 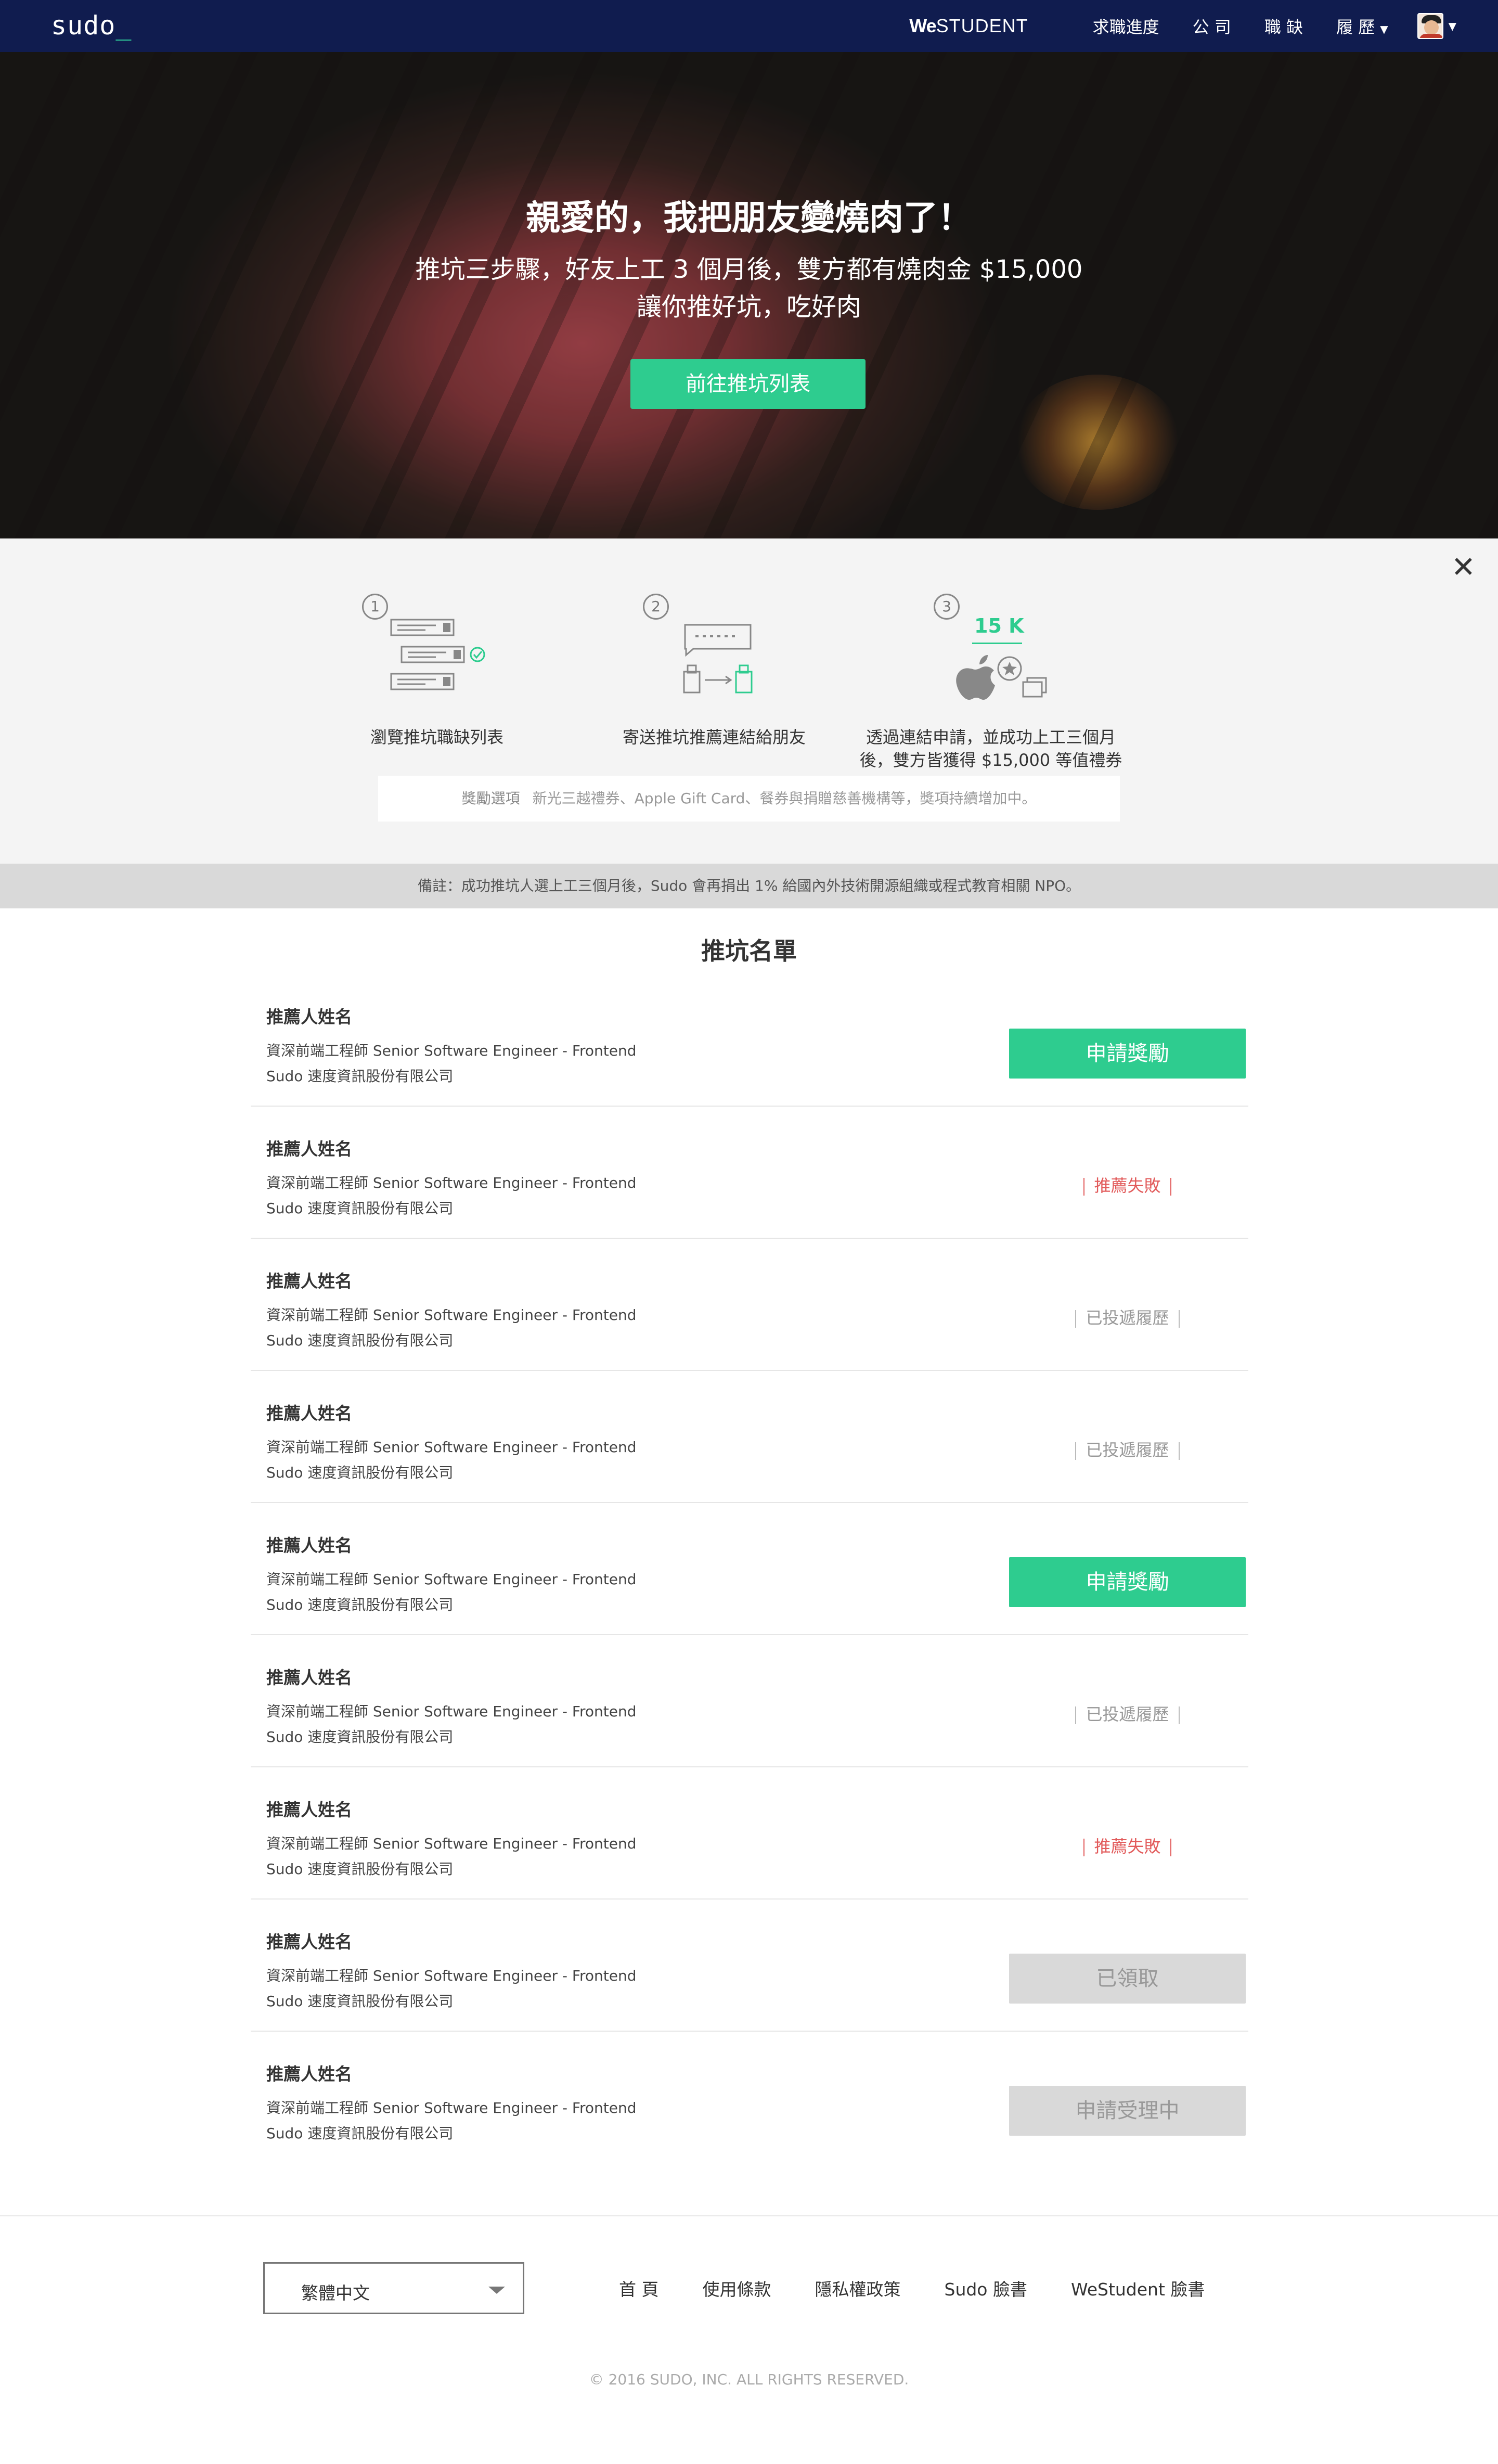 What do you see at coordinates (718, 659) in the screenshot?
I see `share-link-icon` at bounding box center [718, 659].